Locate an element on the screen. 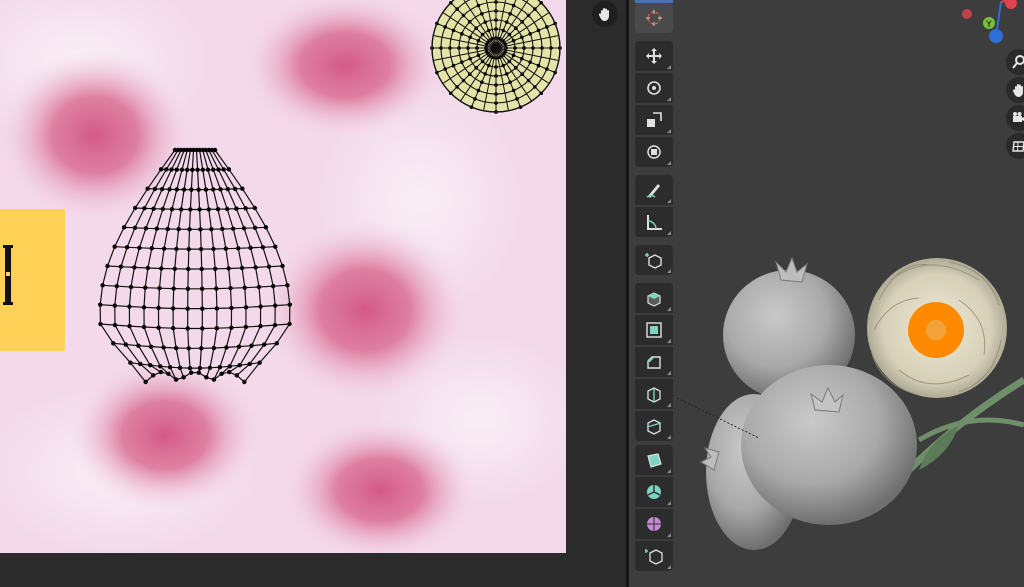  cursor-icon is located at coordinates (654, 18).